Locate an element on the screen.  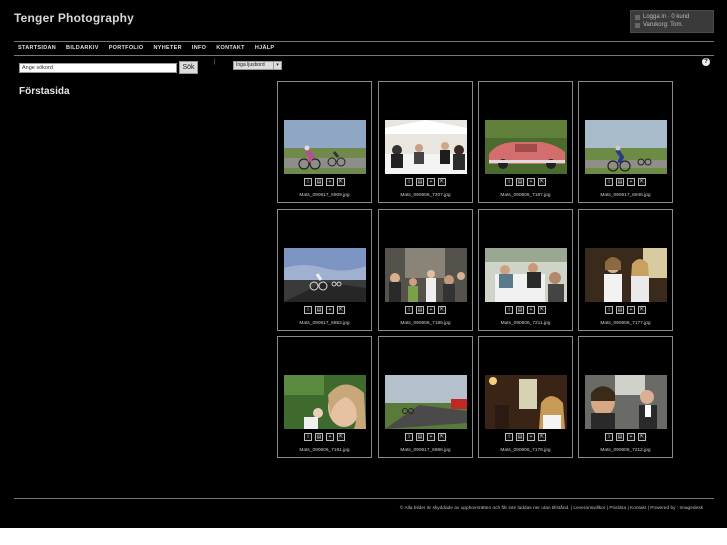
thumbnail-card: i ▤ + ⇱ Mats_090617_6948.jpg is located at coordinates (625, 142).